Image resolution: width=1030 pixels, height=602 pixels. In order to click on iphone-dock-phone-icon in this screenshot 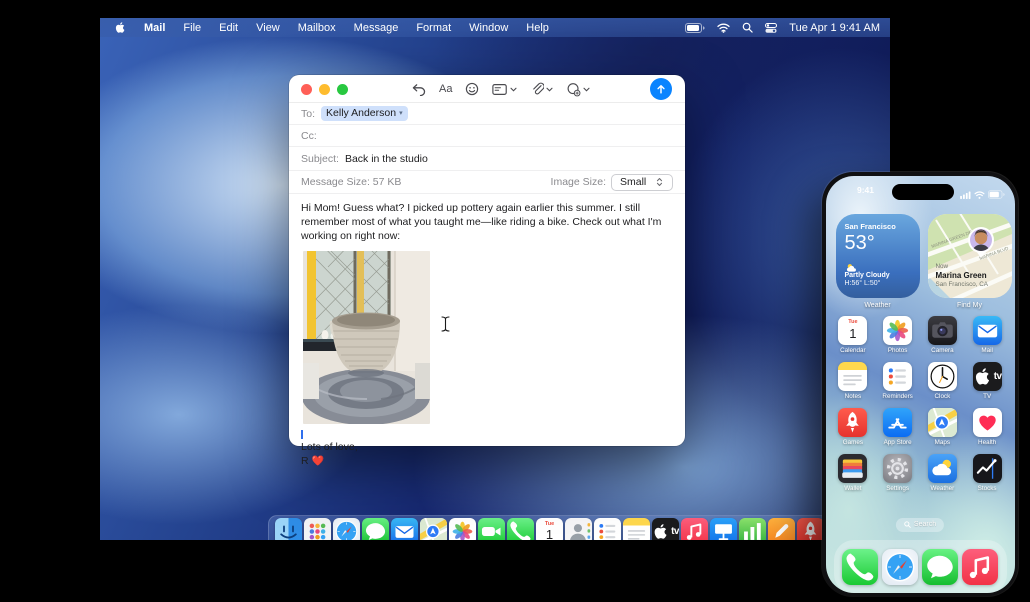, I will do `click(859, 566)`.